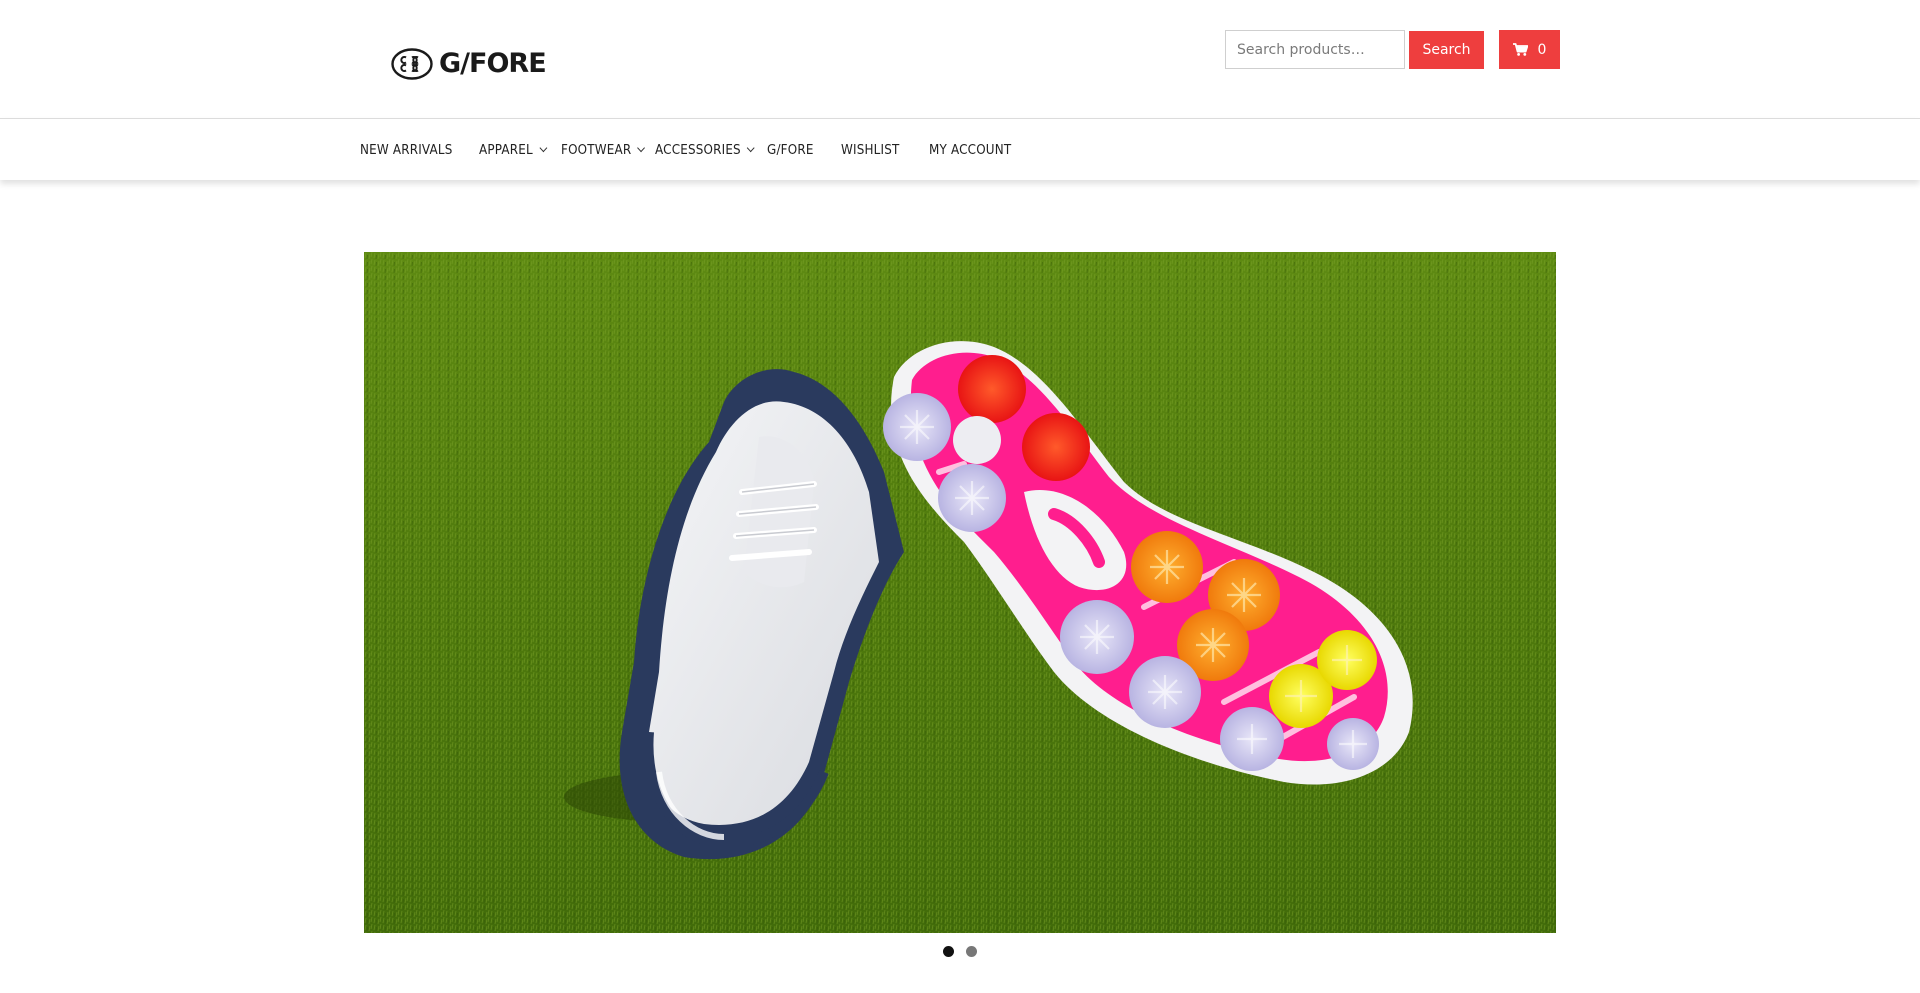 The image size is (1920, 993). What do you see at coordinates (1446, 50) in the screenshot?
I see `search-button: Search` at bounding box center [1446, 50].